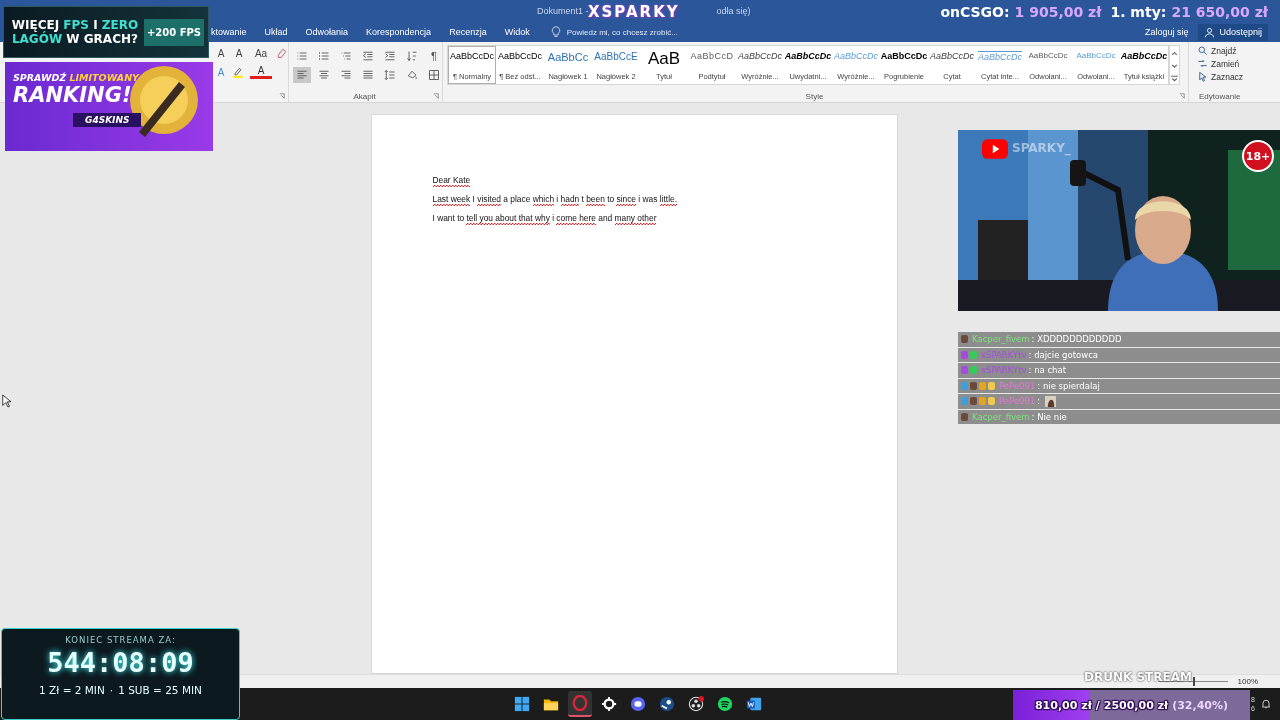  What do you see at coordinates (229, 32) in the screenshot?
I see `ribbon-tab: ktowanie` at bounding box center [229, 32].